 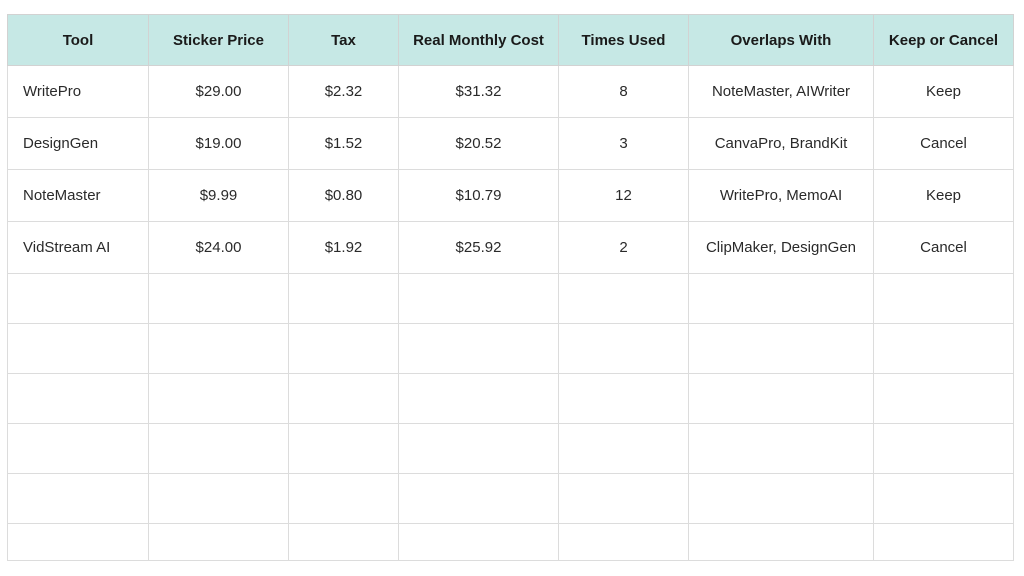 I want to click on cell-tax: $1.52, so click(x=343, y=143).